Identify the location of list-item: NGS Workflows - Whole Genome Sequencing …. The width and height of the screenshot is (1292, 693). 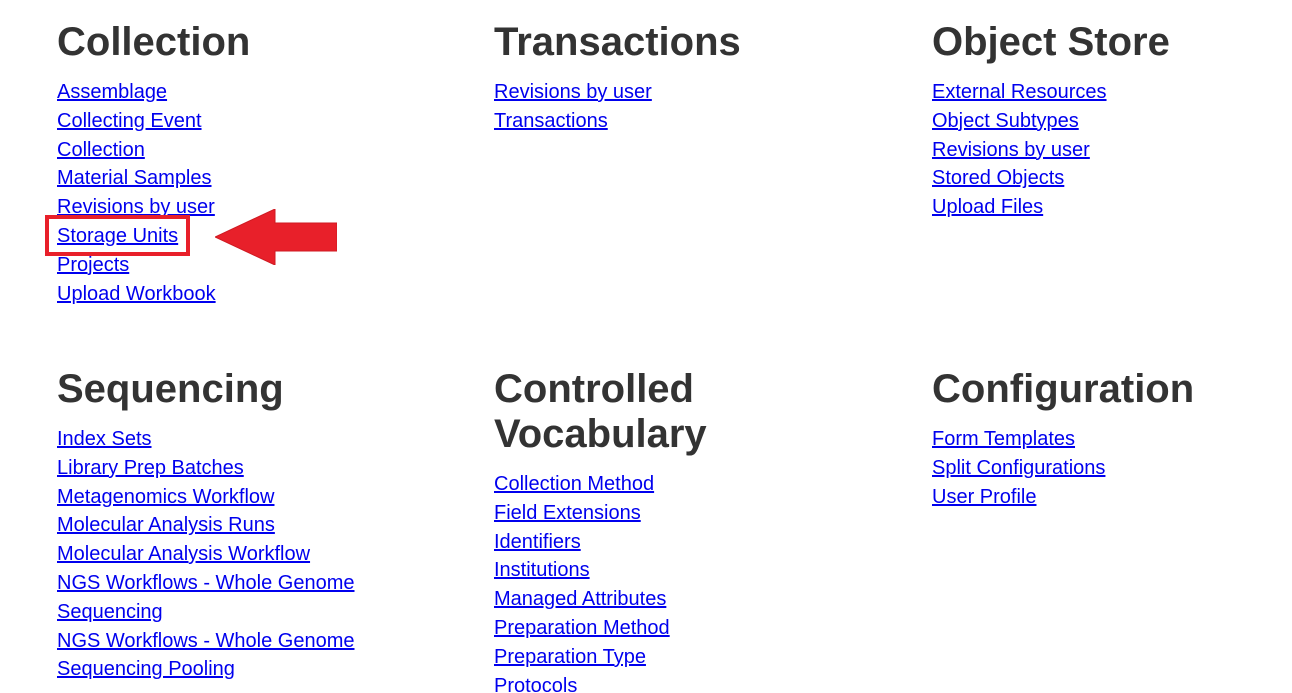
(257, 656).